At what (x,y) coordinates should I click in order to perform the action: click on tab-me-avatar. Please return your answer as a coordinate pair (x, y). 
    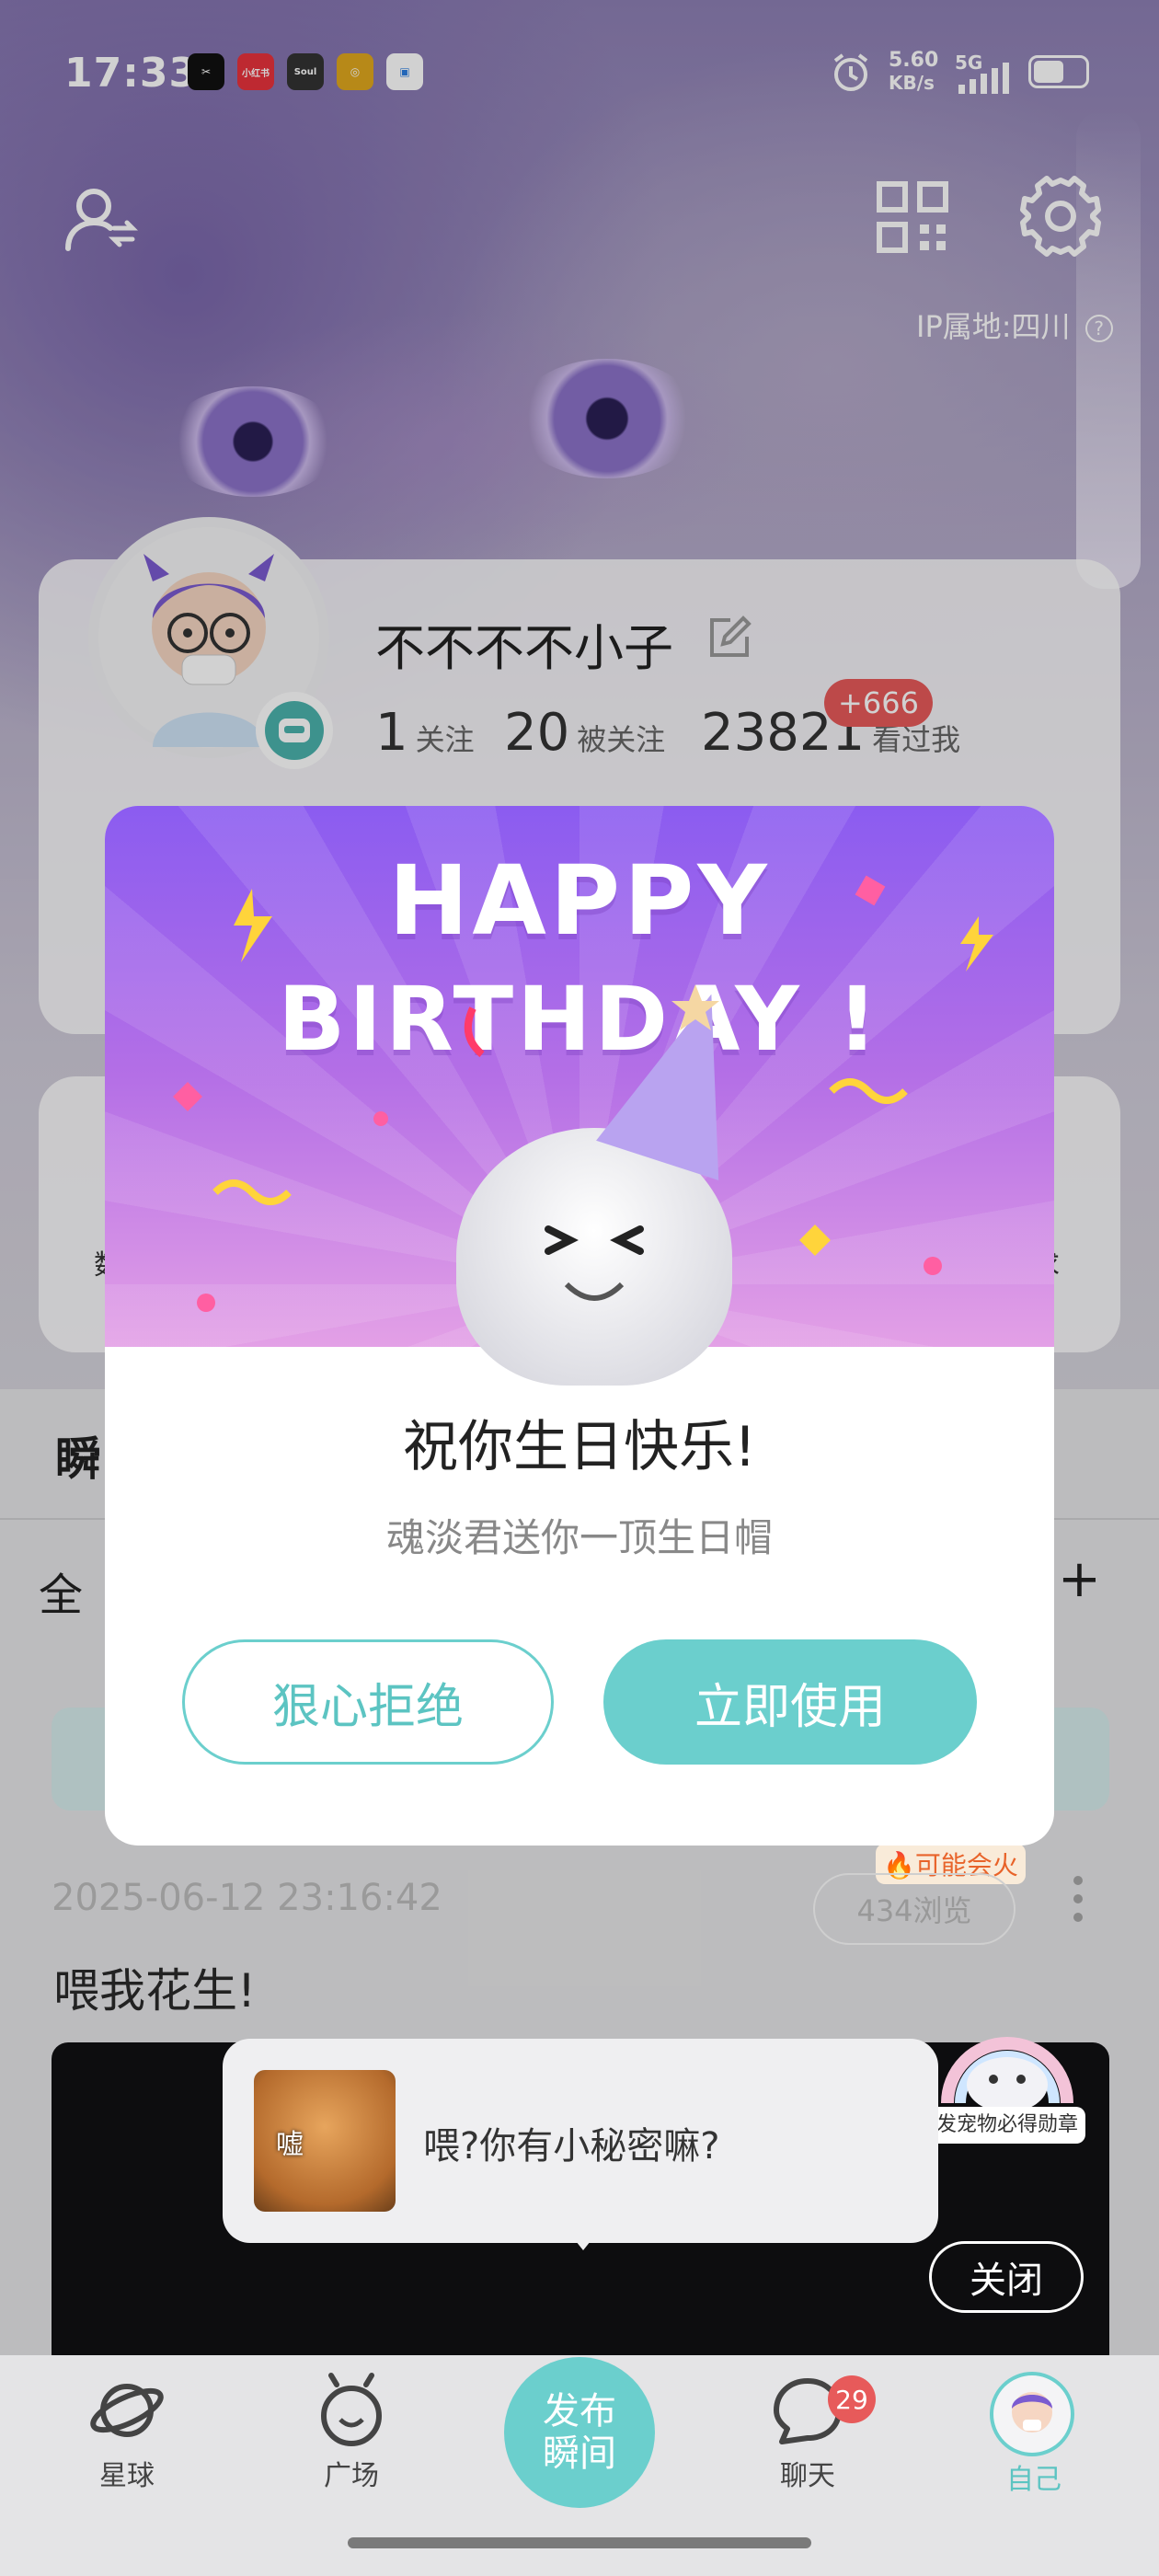
    Looking at the image, I should click on (1032, 2414).